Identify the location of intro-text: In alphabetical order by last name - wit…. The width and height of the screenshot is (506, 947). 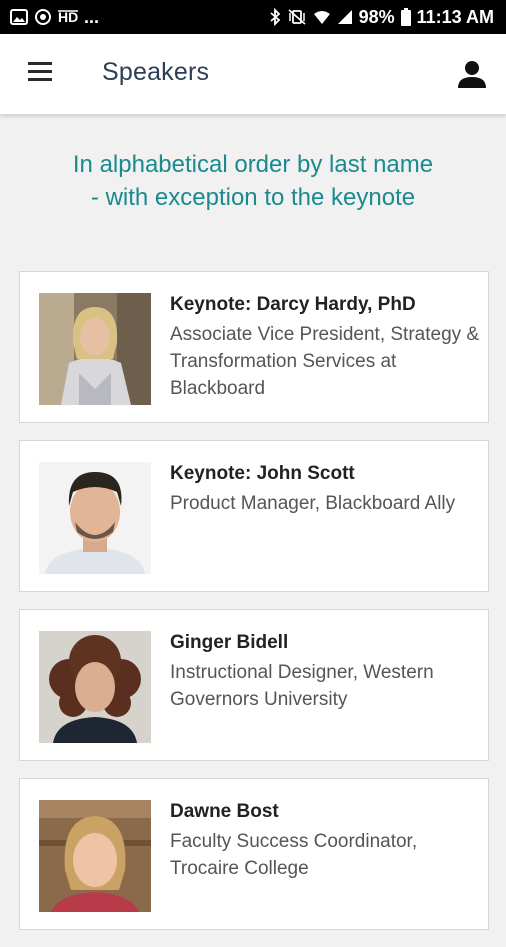
(253, 181).